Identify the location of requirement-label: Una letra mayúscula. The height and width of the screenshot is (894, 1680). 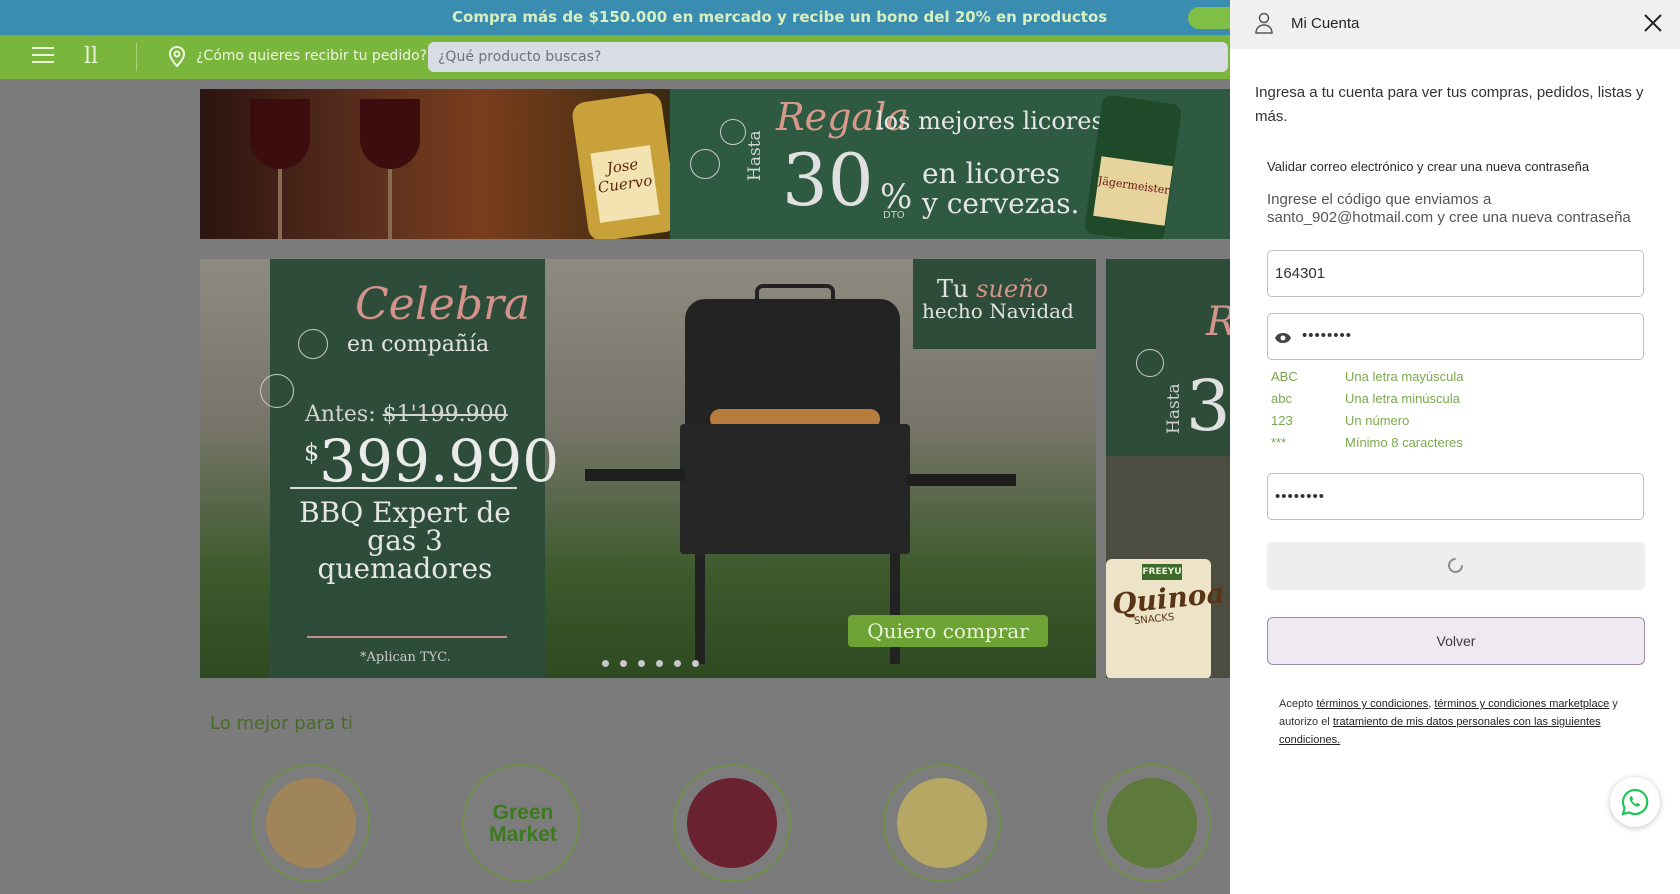
(1404, 376).